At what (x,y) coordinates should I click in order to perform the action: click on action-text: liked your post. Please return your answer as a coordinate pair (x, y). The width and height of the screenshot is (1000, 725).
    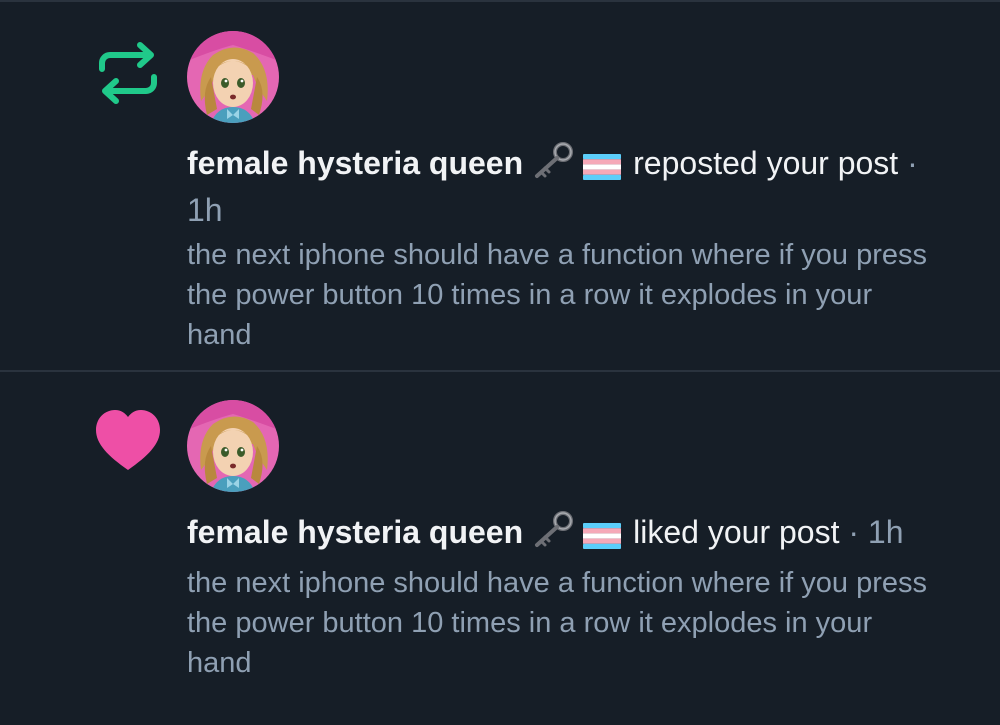
    Looking at the image, I should click on (736, 532).